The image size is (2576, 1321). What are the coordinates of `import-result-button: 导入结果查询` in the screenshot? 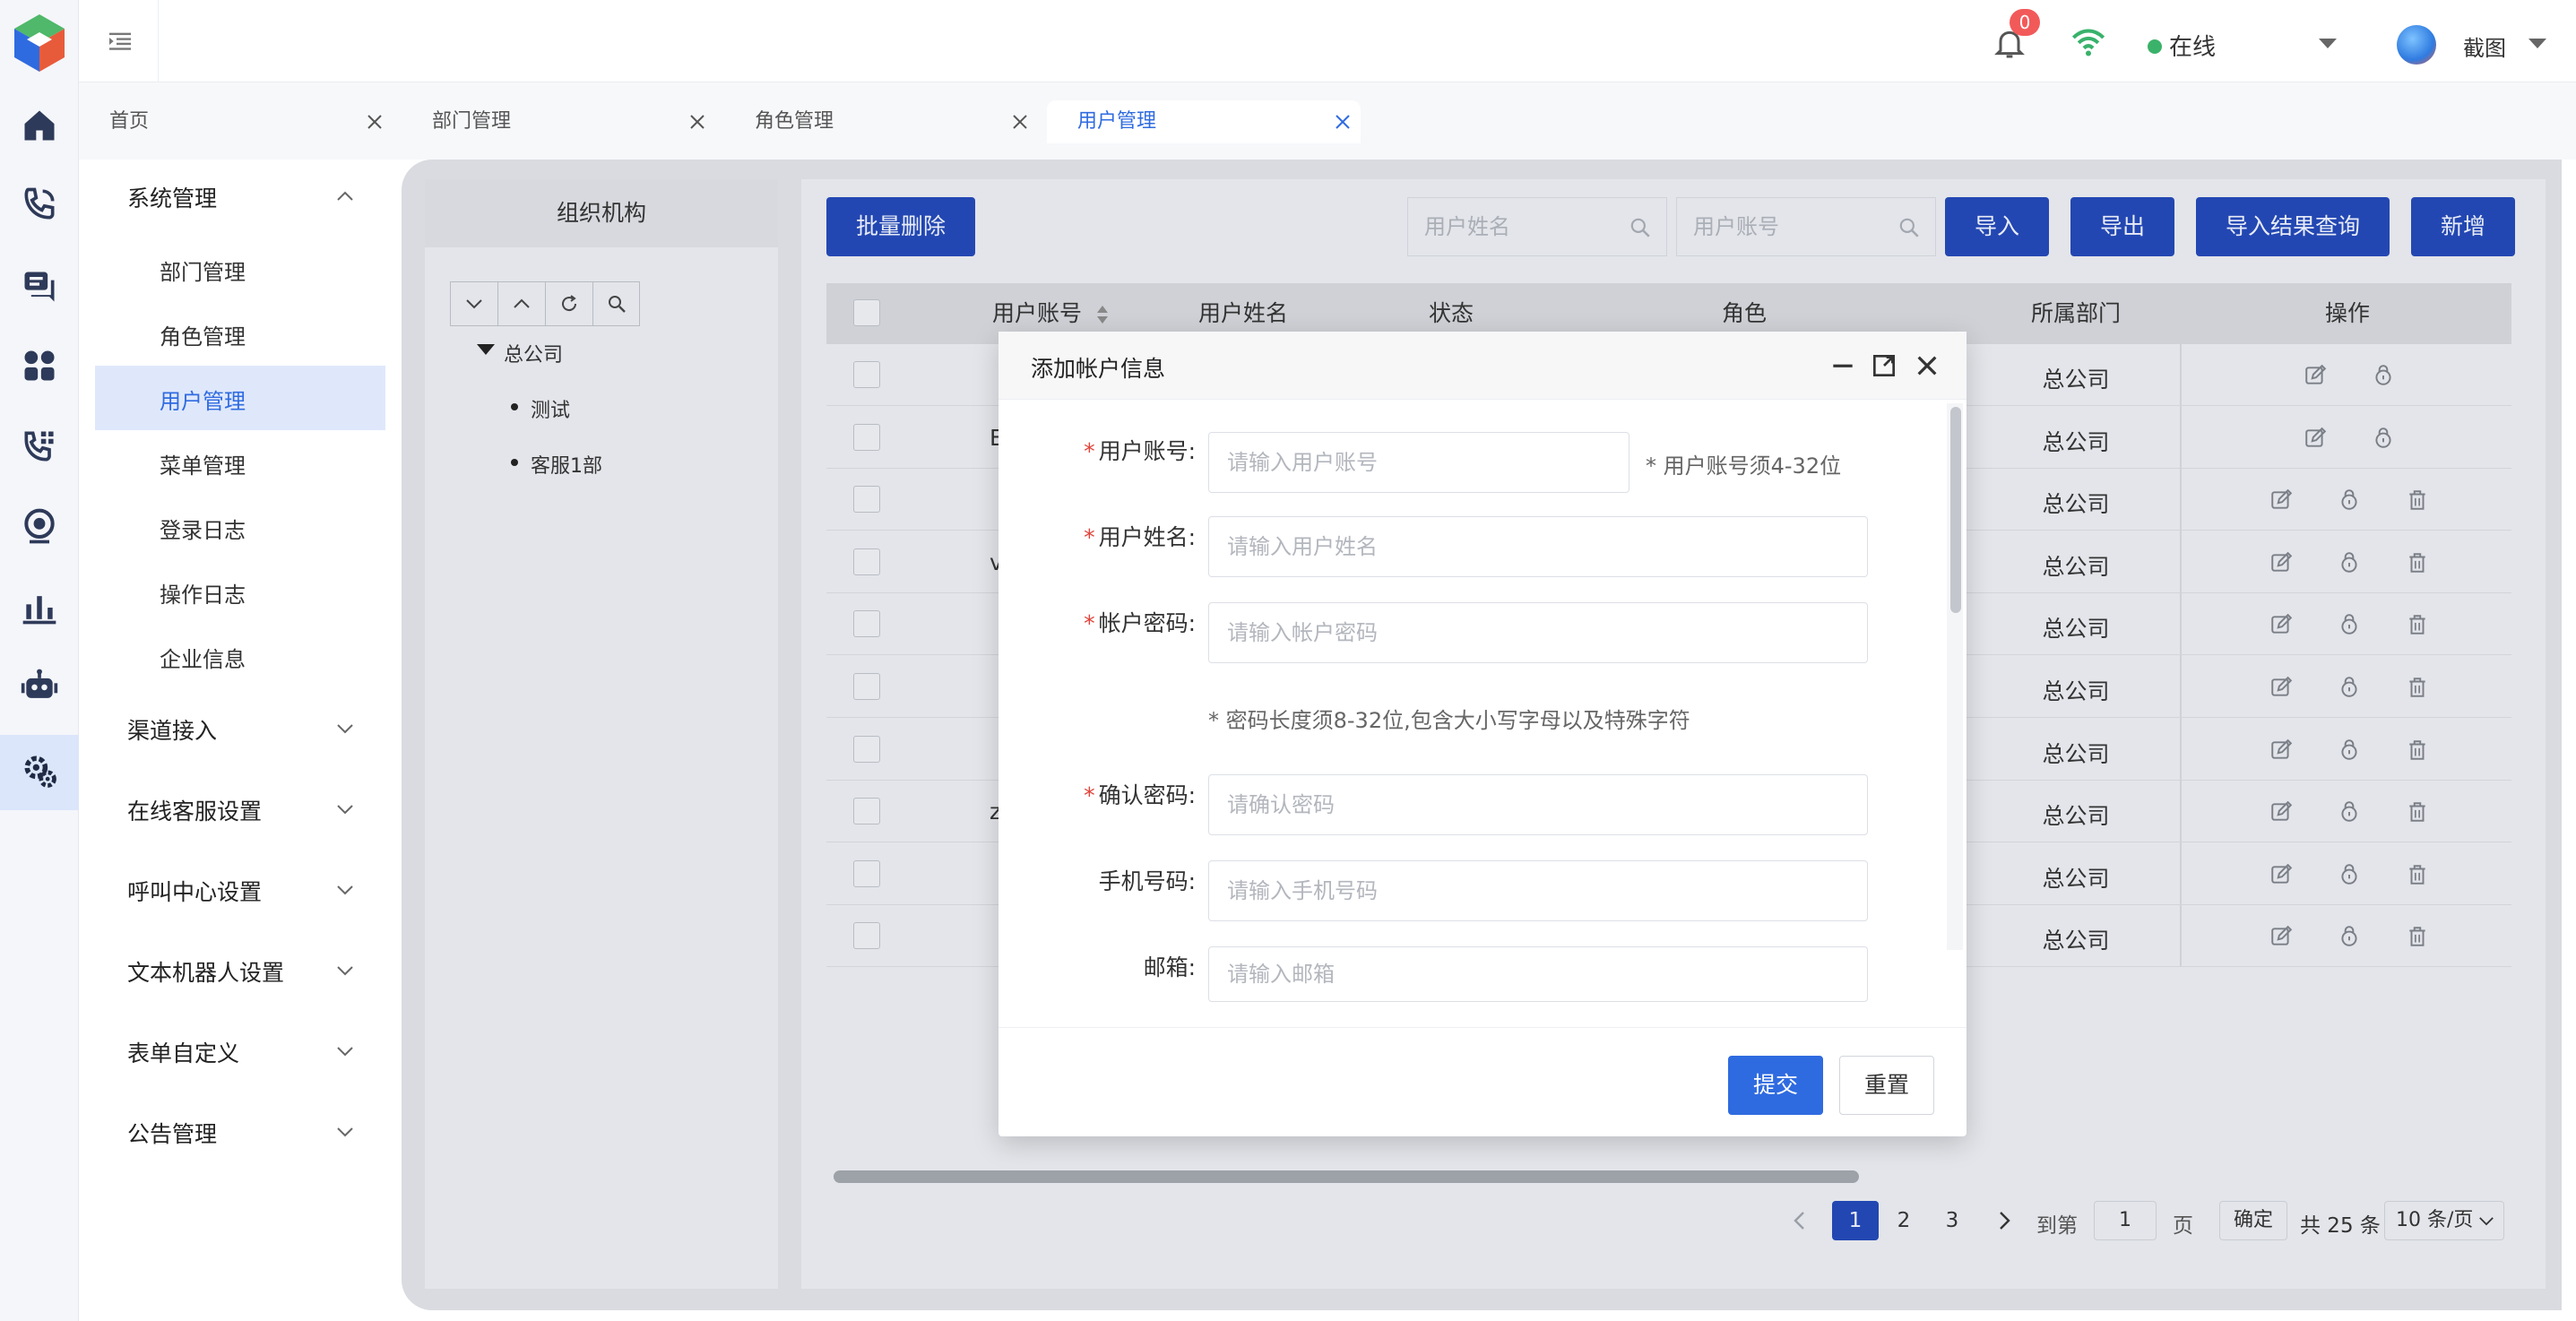 It's located at (2293, 226).